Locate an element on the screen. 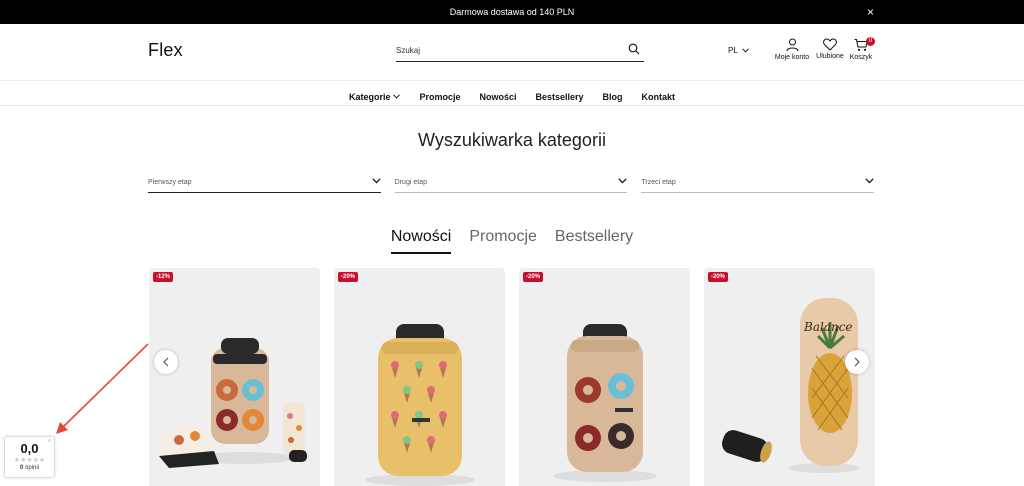  annotation-arrow is located at coordinates (102, 388).